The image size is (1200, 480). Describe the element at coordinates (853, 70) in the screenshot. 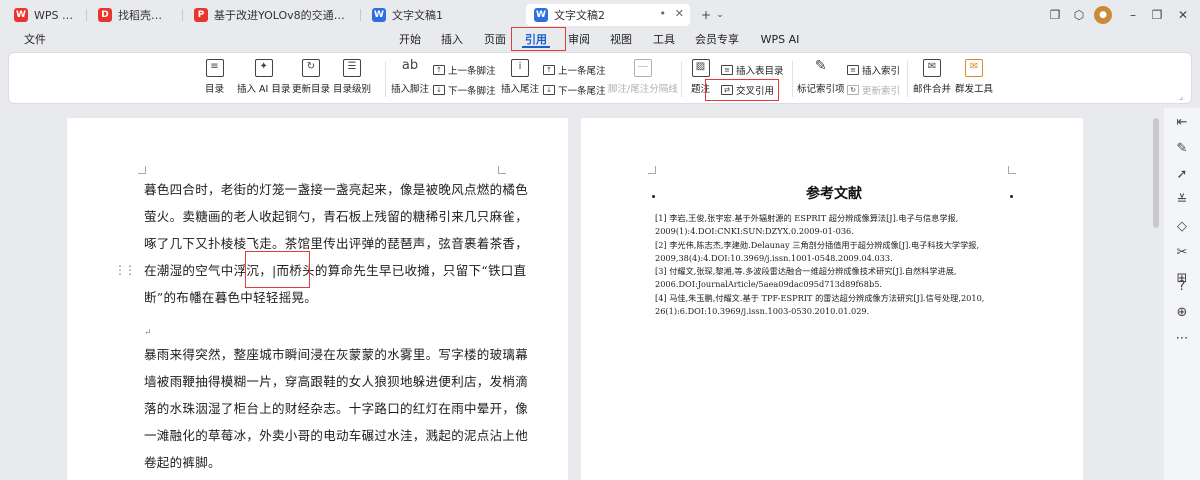

I see `insert-index-icon: ≡` at that location.